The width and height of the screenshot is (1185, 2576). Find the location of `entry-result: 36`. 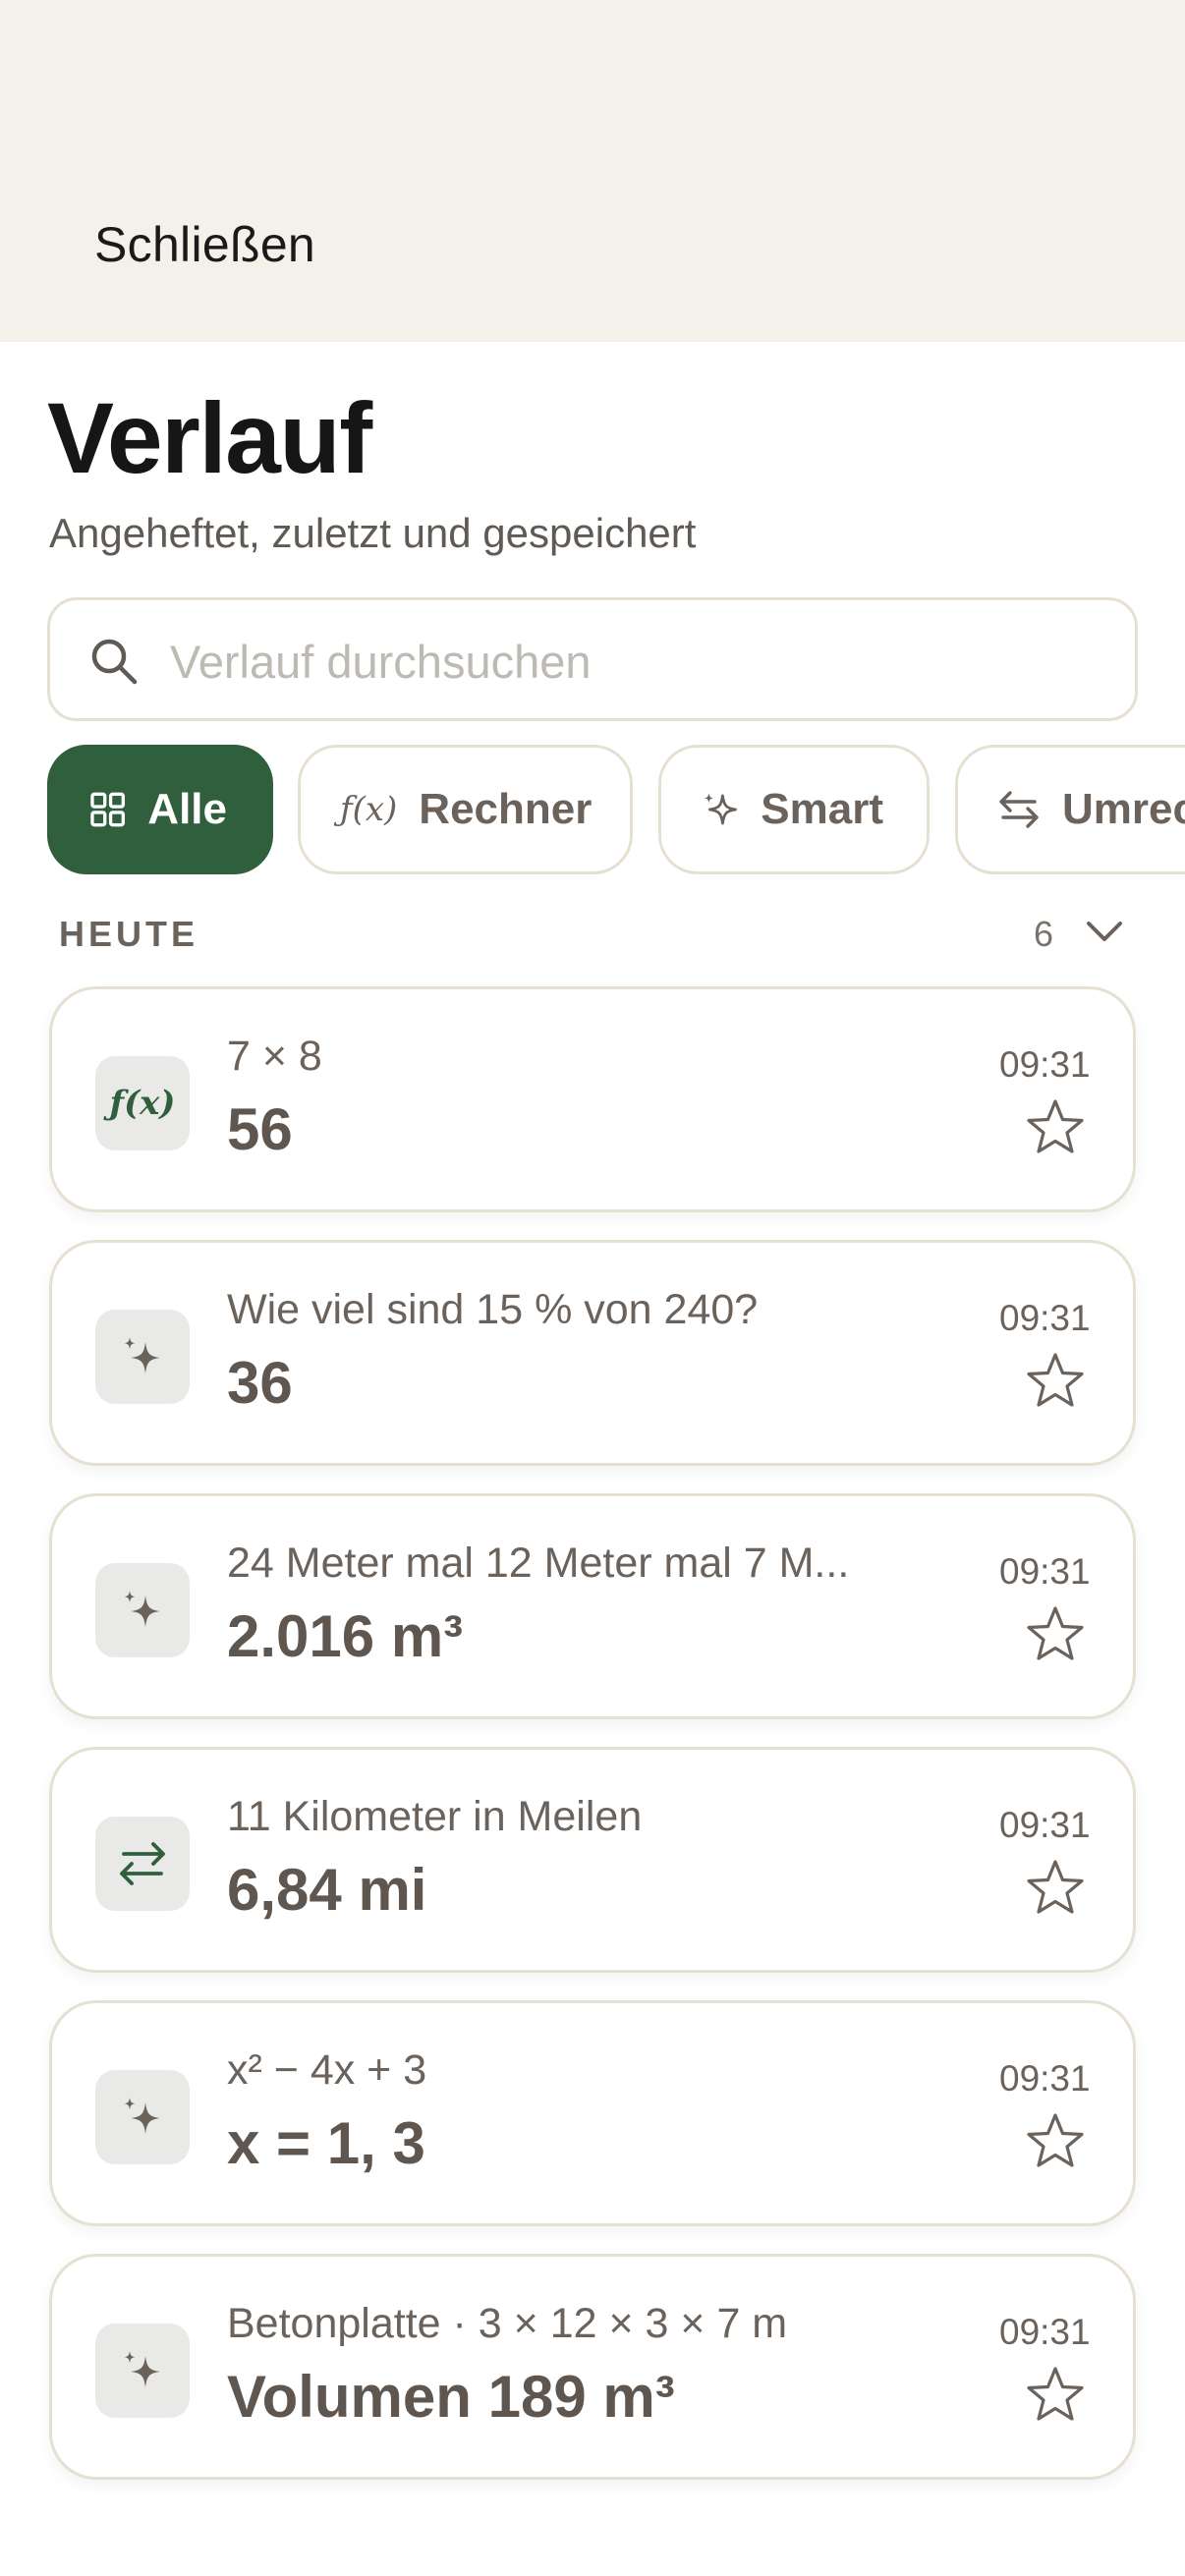

entry-result: 36 is located at coordinates (260, 1383).